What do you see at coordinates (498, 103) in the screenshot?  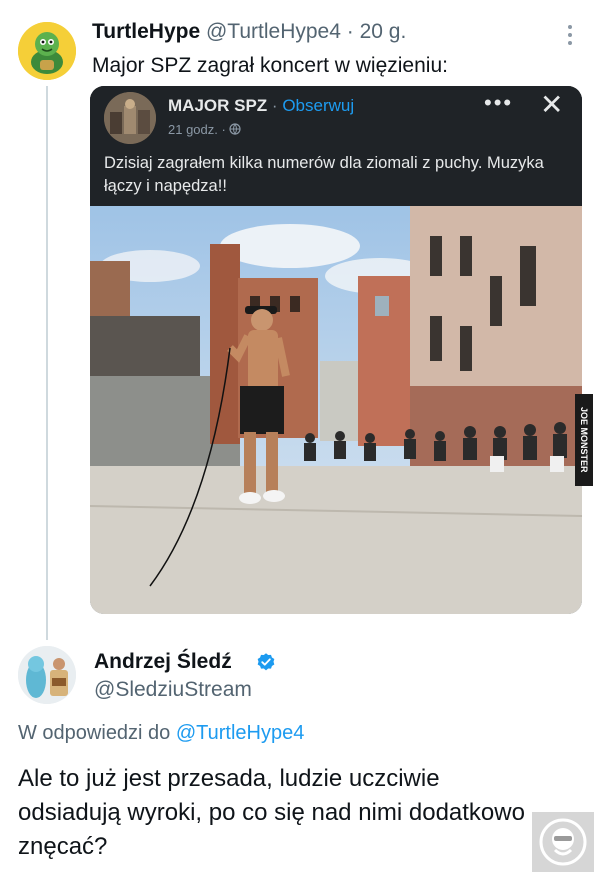 I see `more-horizontal-icon: •••` at bounding box center [498, 103].